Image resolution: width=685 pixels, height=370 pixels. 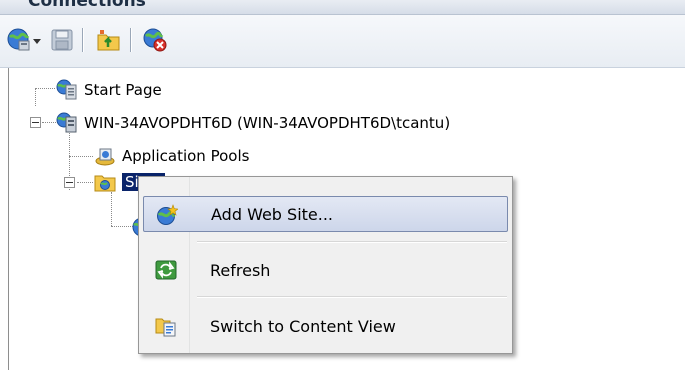 What do you see at coordinates (303, 326) in the screenshot?
I see `menu-item-label: Switch to Content View` at bounding box center [303, 326].